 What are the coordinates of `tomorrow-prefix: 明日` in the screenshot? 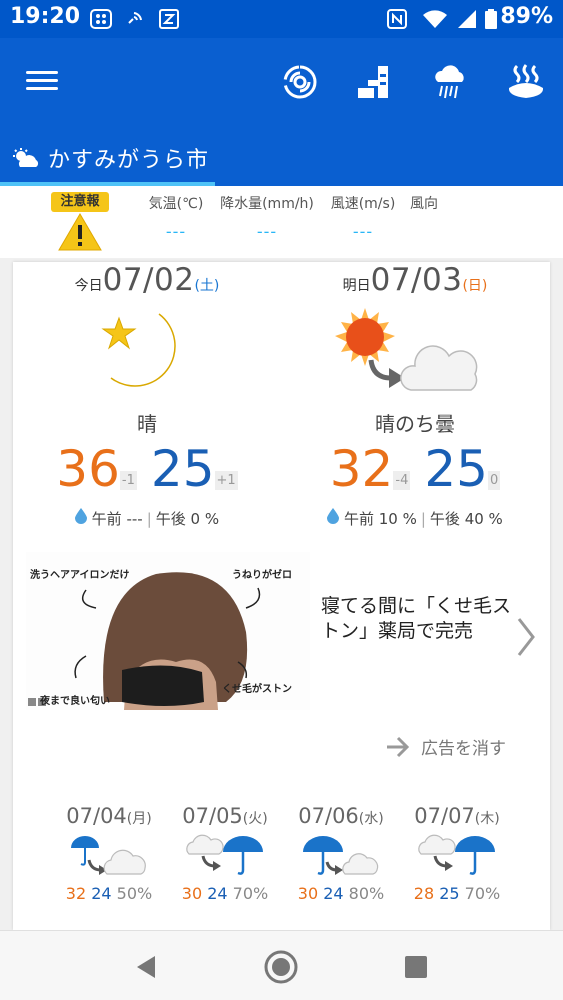 It's located at (356, 286).